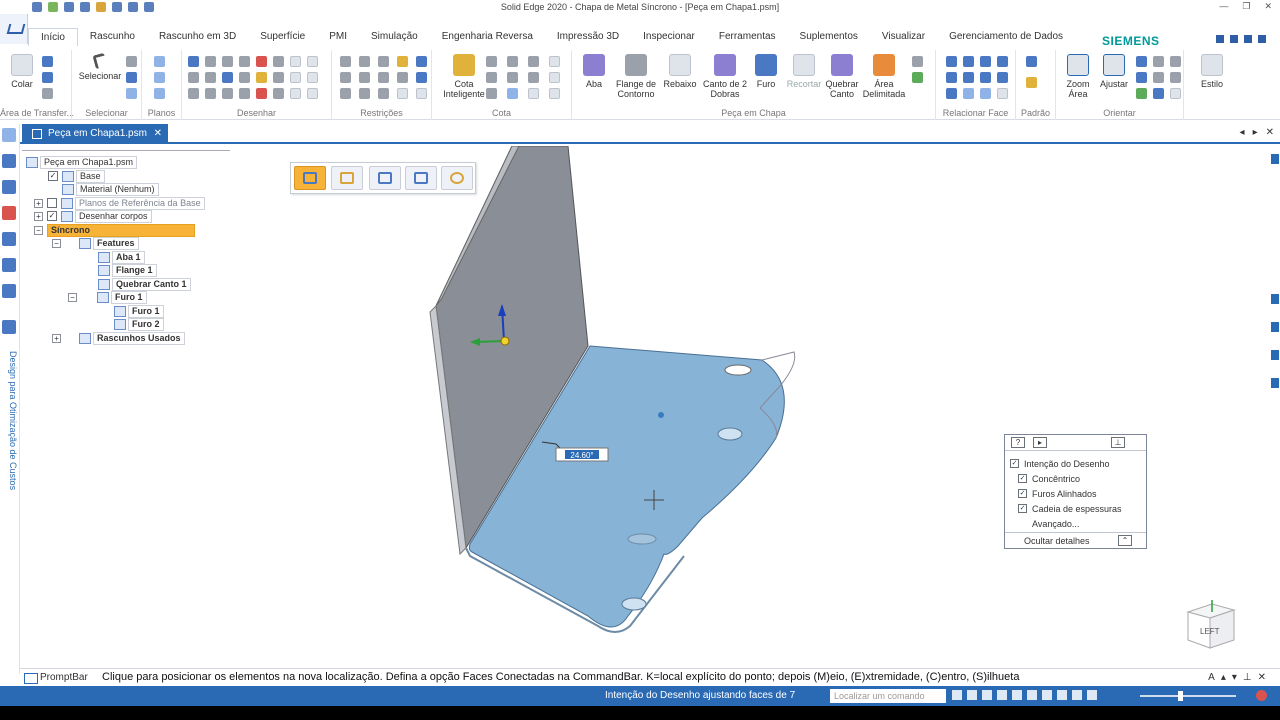 Image resolution: width=1280 pixels, height=720 pixels. Describe the element at coordinates (1049, 478) in the screenshot. I see `option-concentric: ✓ Concêntrico` at that location.